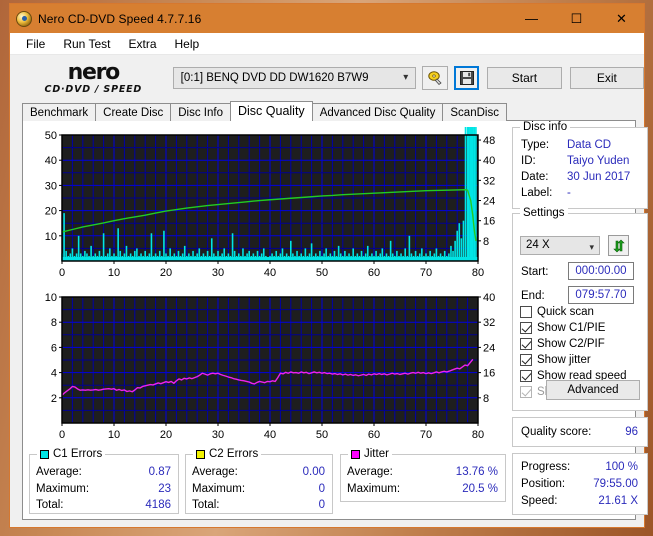 This screenshot has height=536, width=653. Describe the element at coordinates (120, 18) in the screenshot. I see `window-title: Nero CD-DVD Speed 4.7.7.16` at that location.